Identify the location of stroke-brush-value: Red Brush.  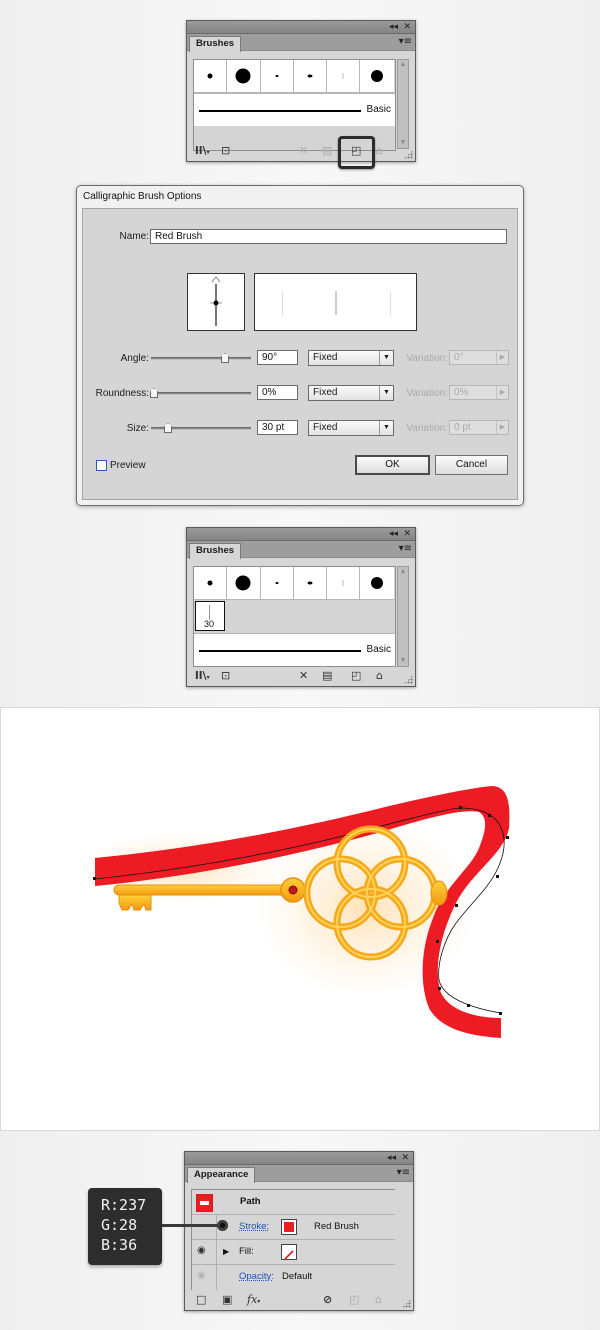
(336, 1226).